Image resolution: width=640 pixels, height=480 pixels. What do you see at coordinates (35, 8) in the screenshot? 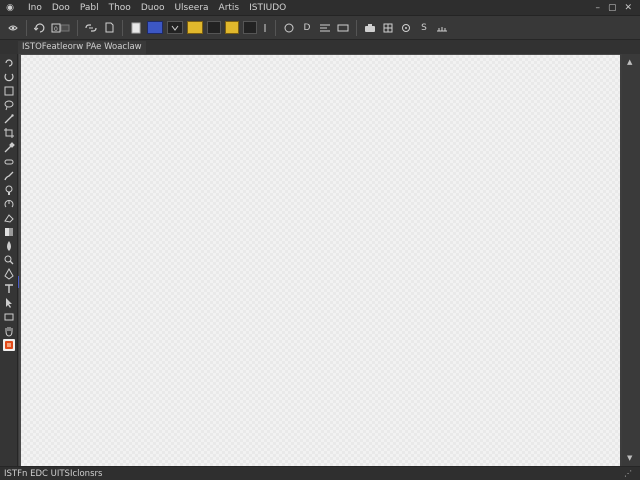
I see `menu-item-1: Ino` at bounding box center [35, 8].